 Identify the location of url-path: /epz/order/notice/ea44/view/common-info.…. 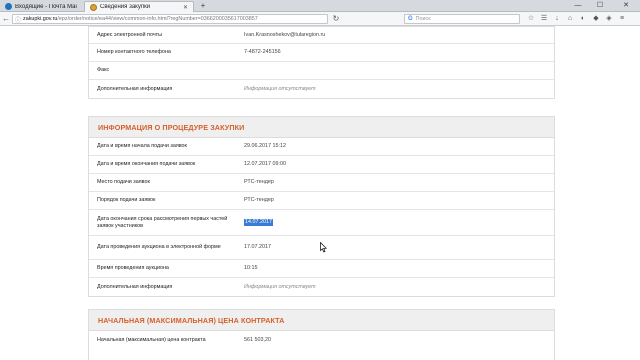
(157, 19).